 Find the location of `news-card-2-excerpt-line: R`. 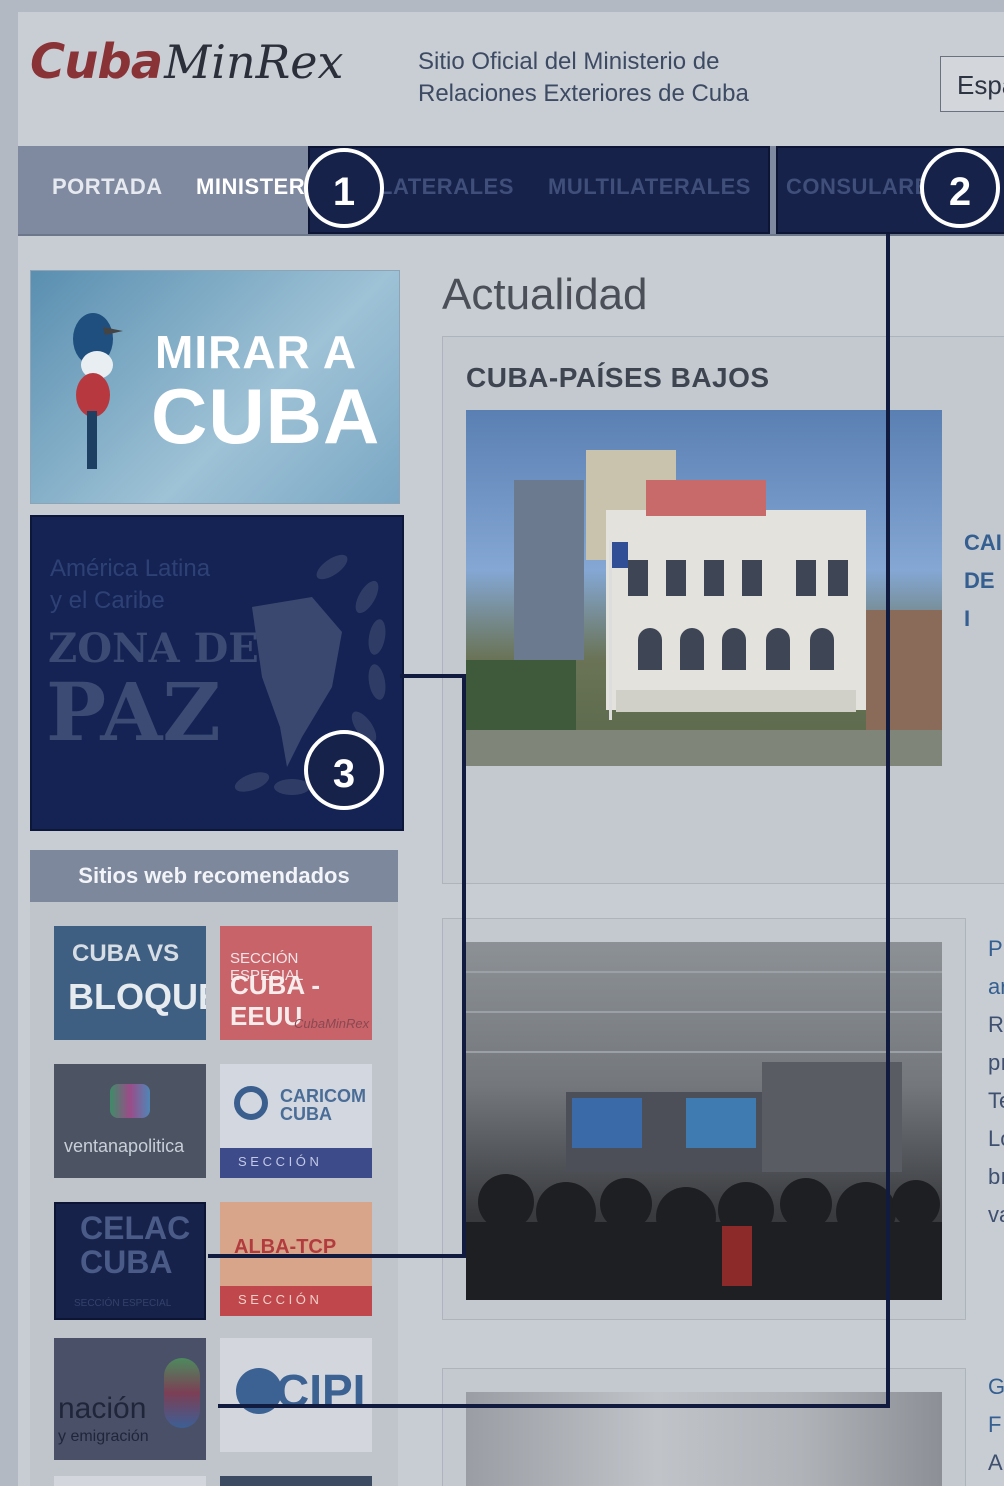

news-card-2-excerpt-line: R is located at coordinates (996, 1024).